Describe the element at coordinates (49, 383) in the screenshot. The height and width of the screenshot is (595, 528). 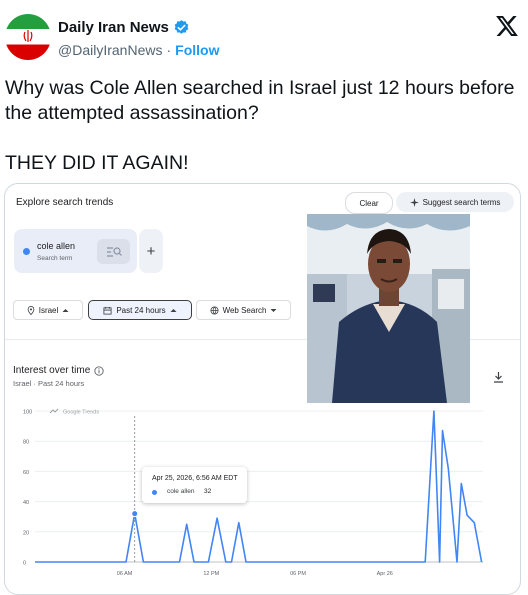
I see `interest-subtitle: Israel · Past 24 hours` at that location.